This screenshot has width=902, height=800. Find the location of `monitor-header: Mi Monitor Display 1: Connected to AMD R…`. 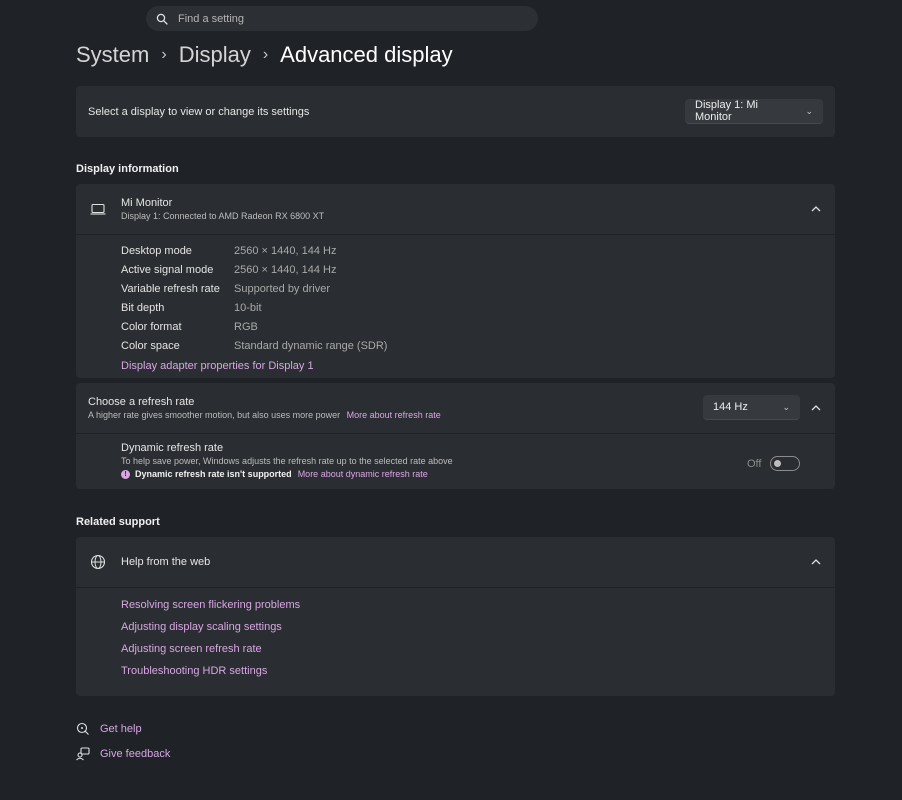

monitor-header: Mi Monitor Display 1: Connected to AMD R… is located at coordinates (455, 209).